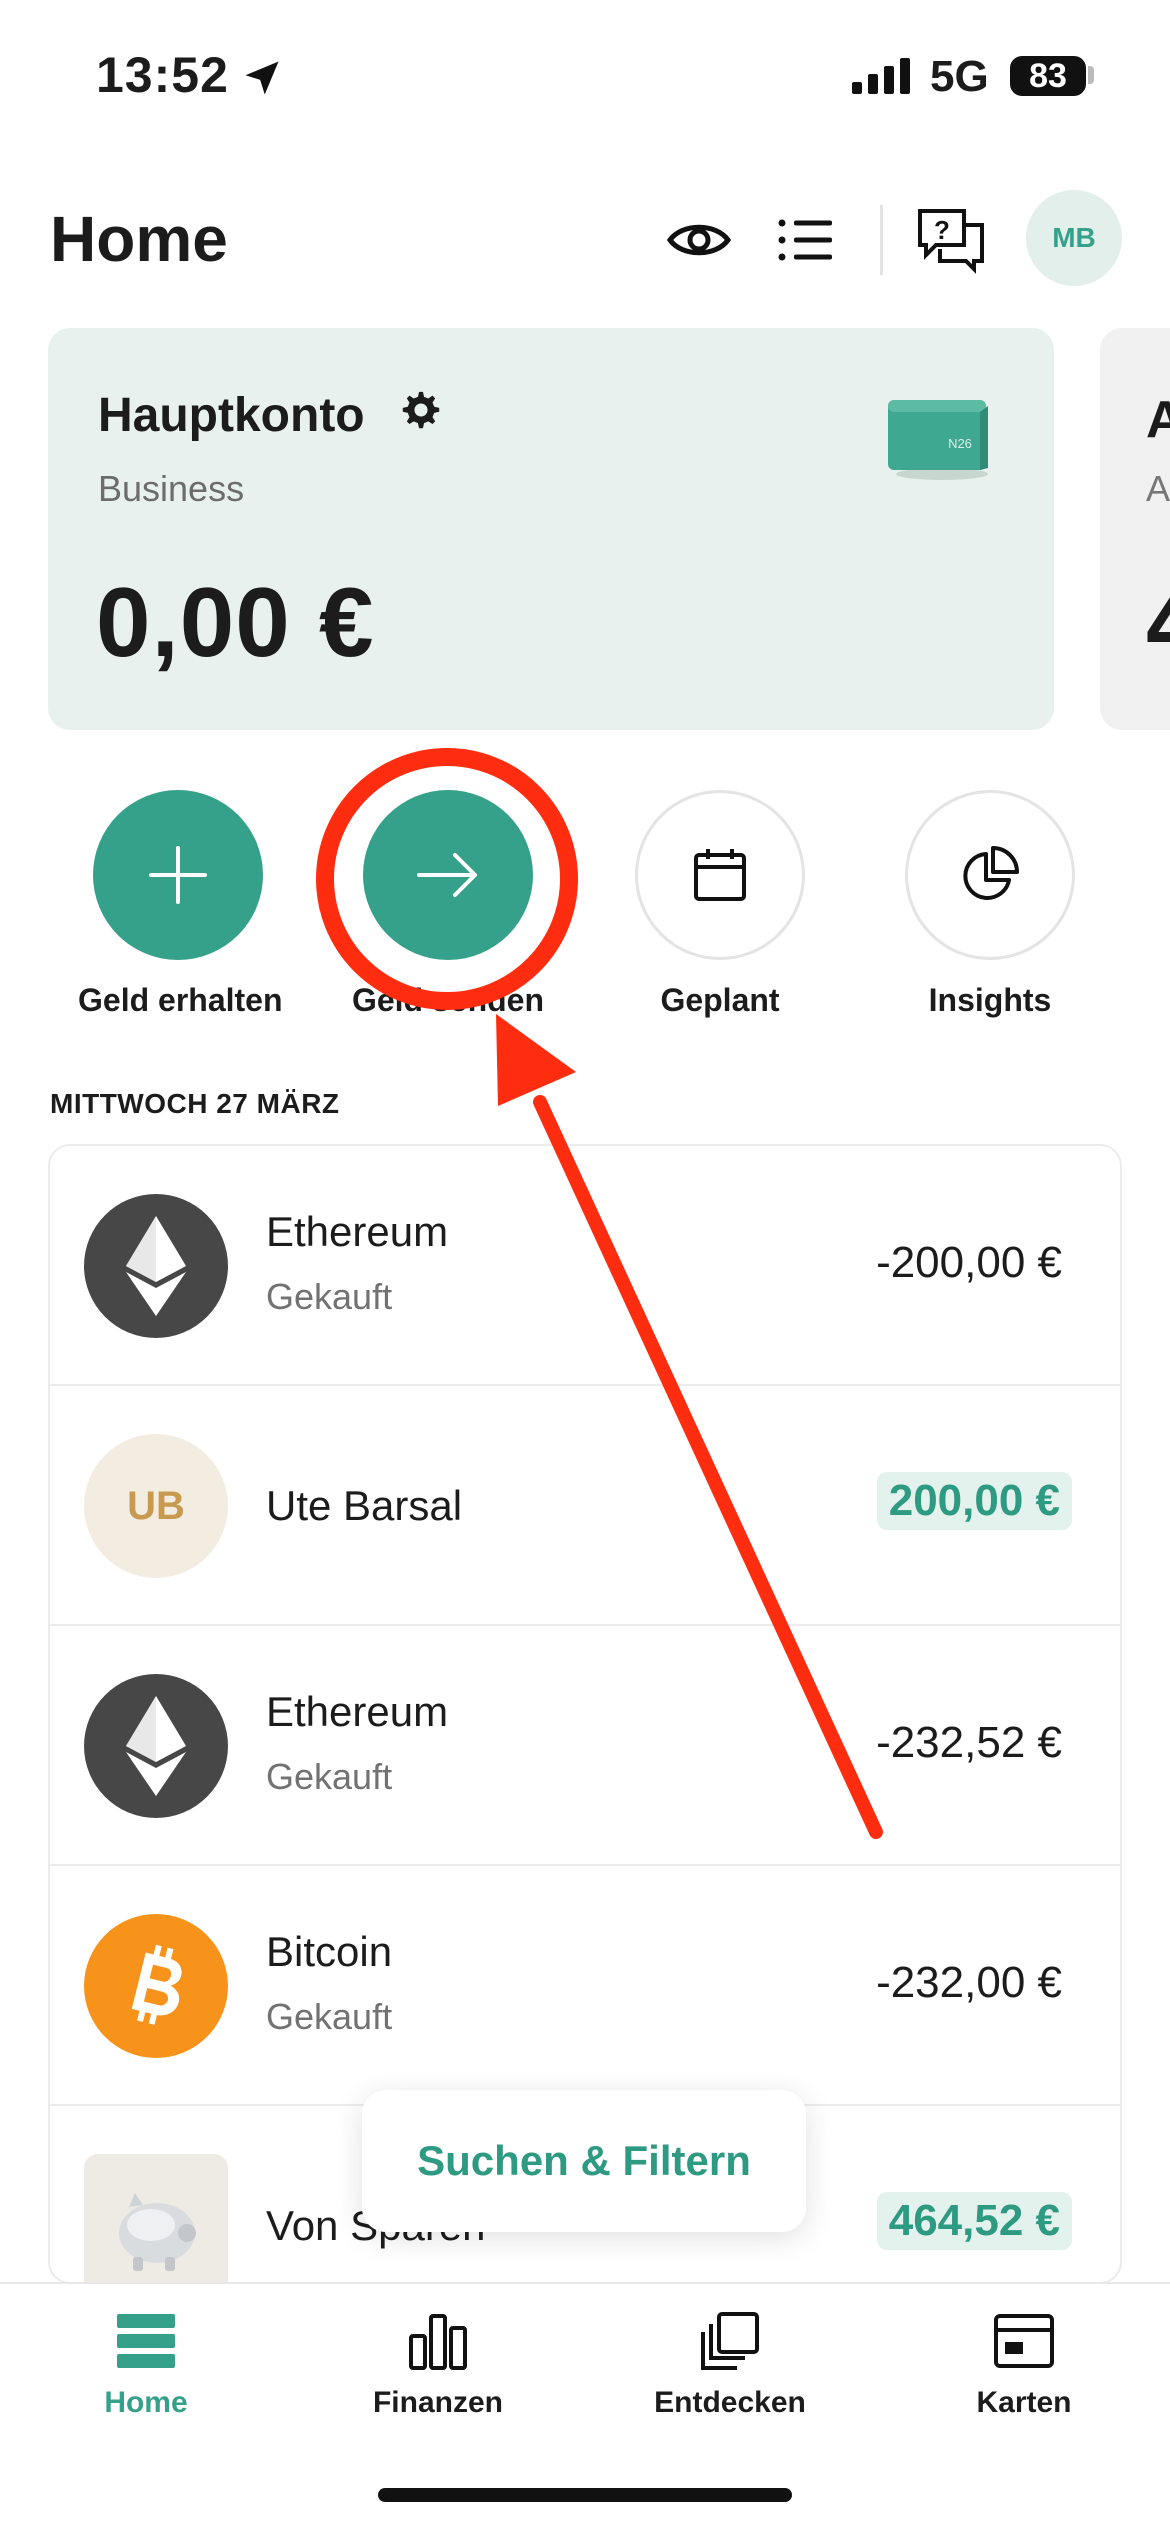  What do you see at coordinates (585, 2495) in the screenshot?
I see `home-indicator` at bounding box center [585, 2495].